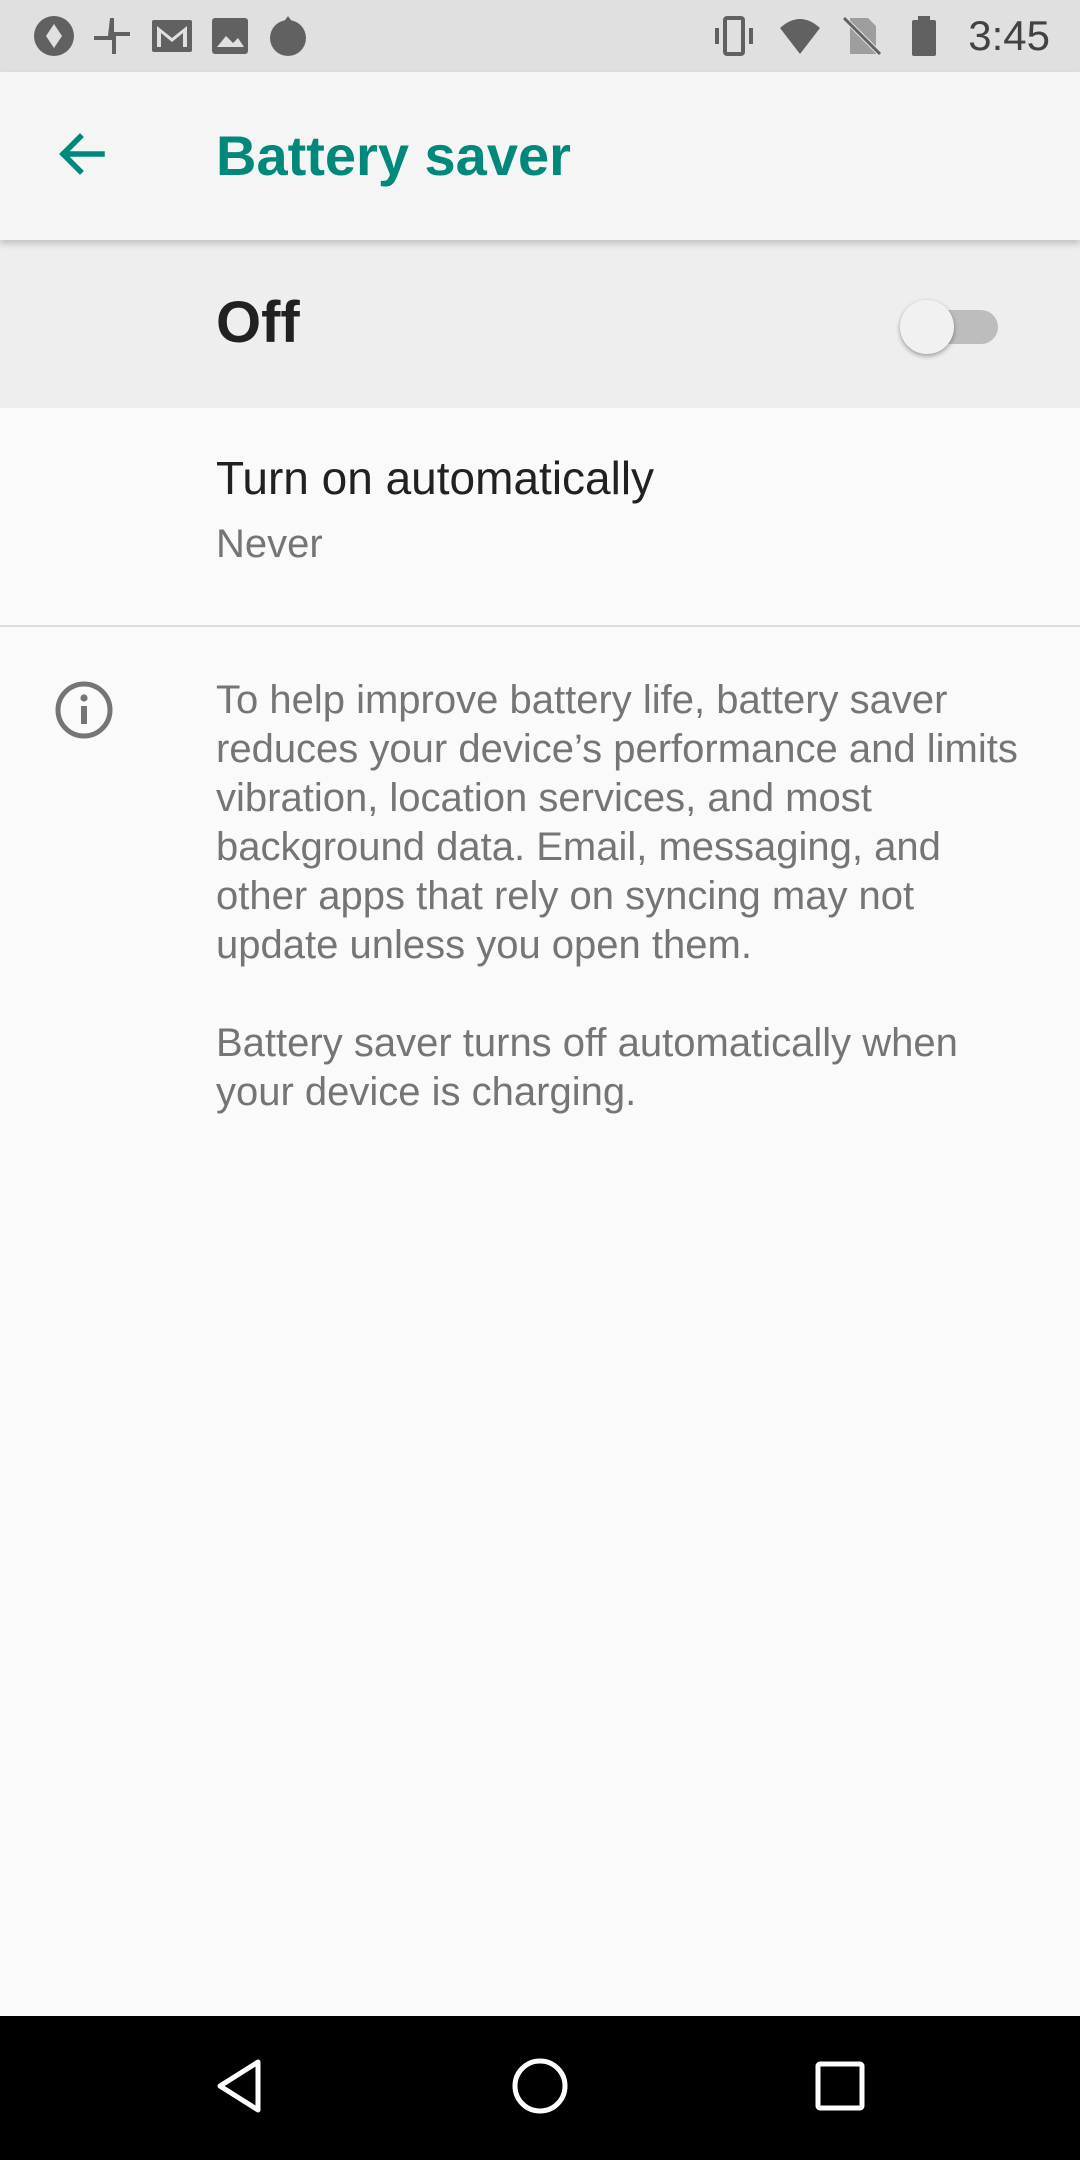 This screenshot has width=1080, height=2160. Describe the element at coordinates (540, 324) in the screenshot. I see `master-switch-row: Off` at that location.